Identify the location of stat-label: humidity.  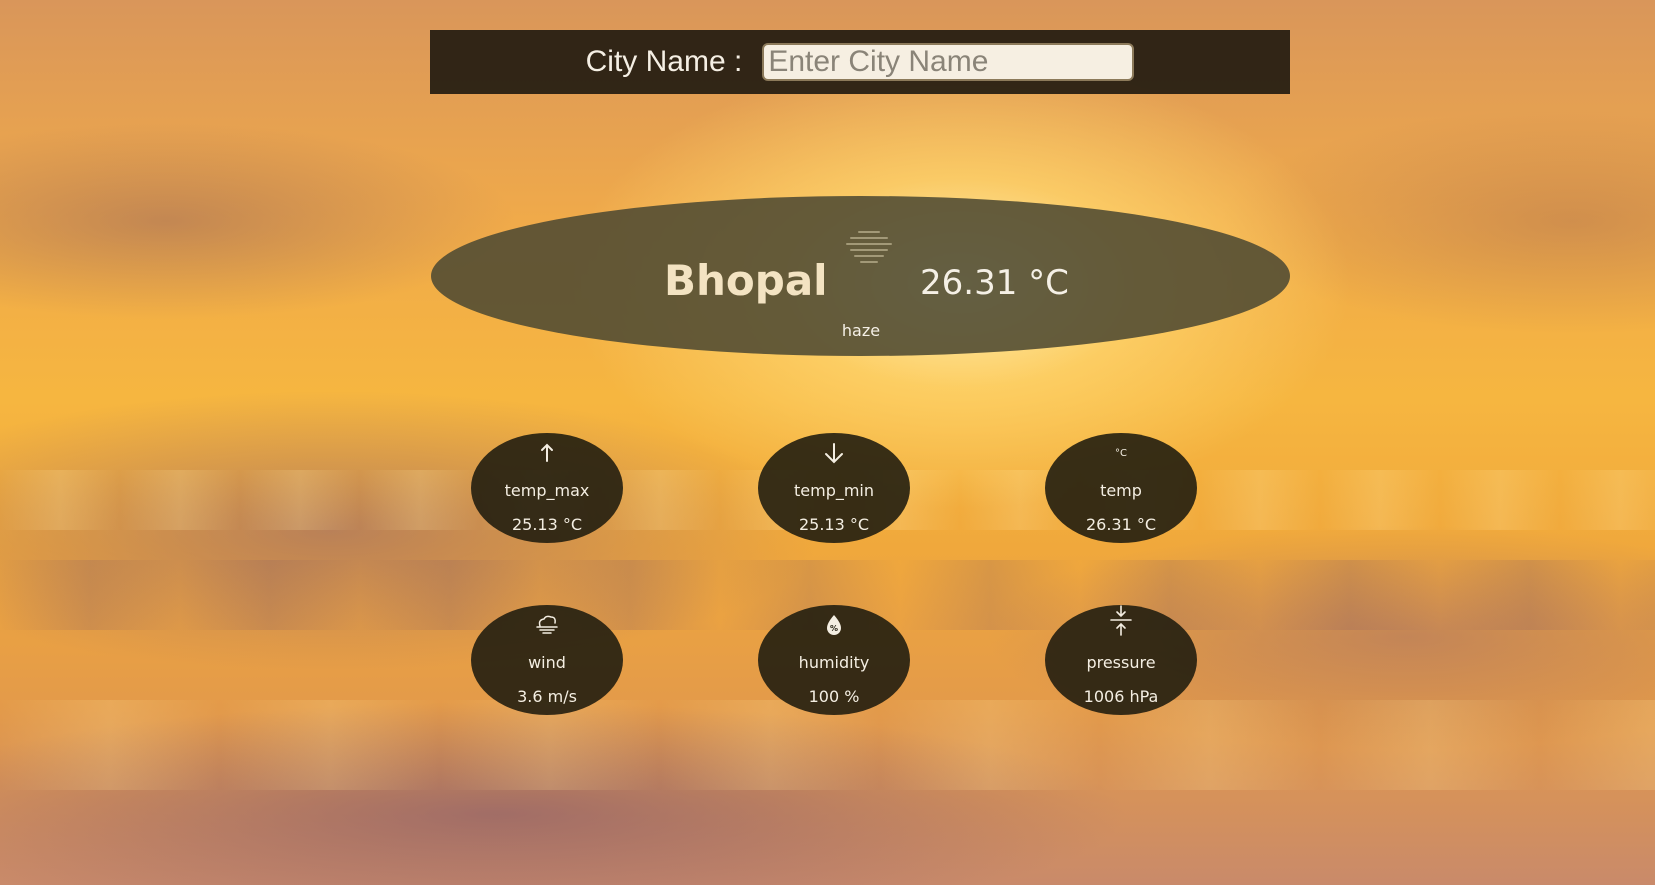
(834, 662).